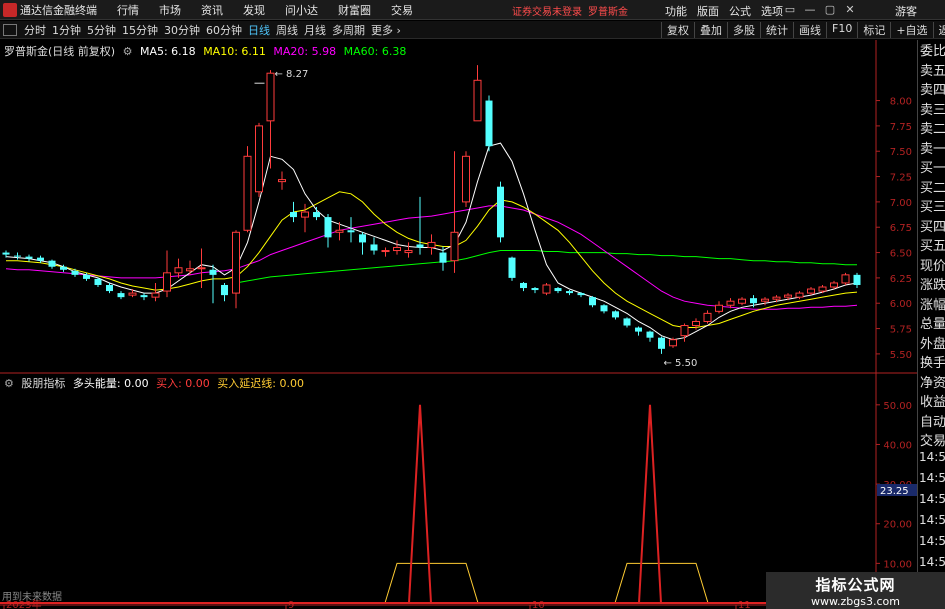  Describe the element at coordinates (128, 10) in the screenshot. I see `menu-quotes: 行情` at that location.